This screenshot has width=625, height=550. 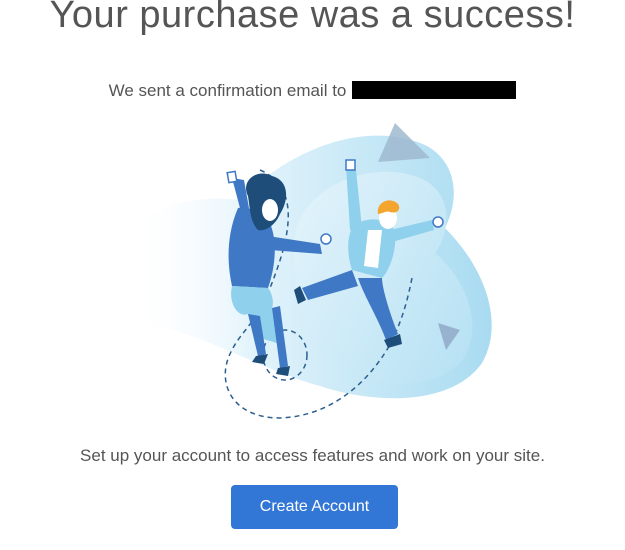 I want to click on page-title: Your purchase was a success!, so click(x=312, y=18).